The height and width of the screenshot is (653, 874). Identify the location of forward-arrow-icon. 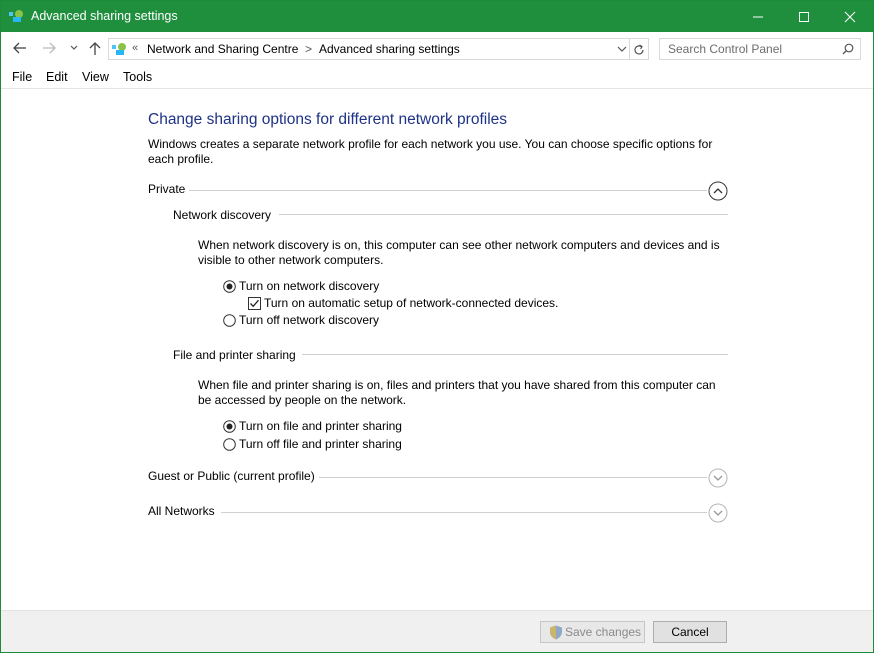
(49, 48).